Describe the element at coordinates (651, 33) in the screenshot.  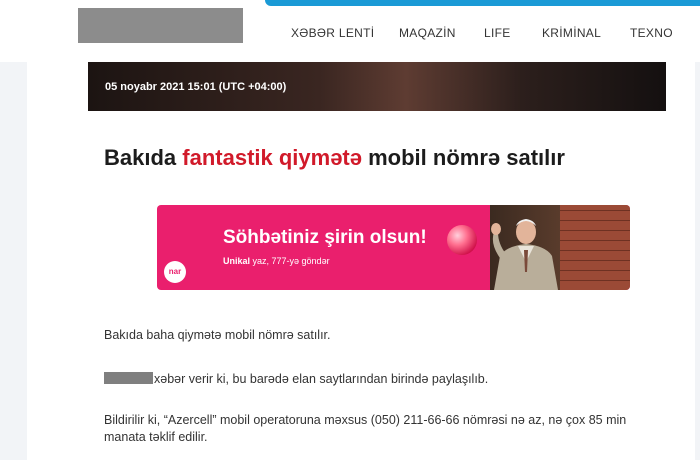
I see `nav-item-texno: TEXNO` at that location.